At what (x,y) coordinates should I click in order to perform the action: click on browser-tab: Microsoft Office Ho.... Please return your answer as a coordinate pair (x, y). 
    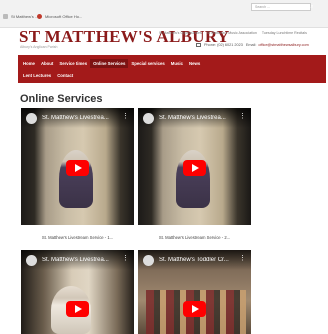
    Looking at the image, I should click on (59, 16).